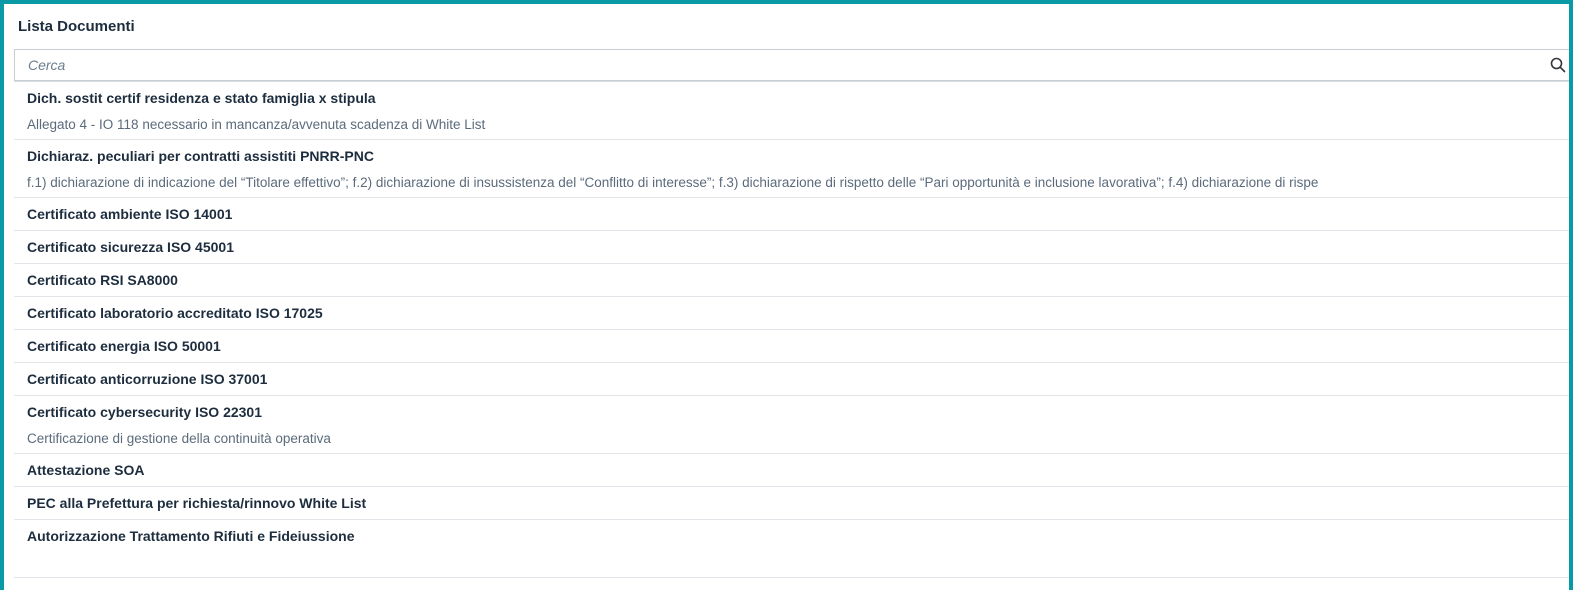  I want to click on list-item: Attestazione SOA, so click(791, 470).